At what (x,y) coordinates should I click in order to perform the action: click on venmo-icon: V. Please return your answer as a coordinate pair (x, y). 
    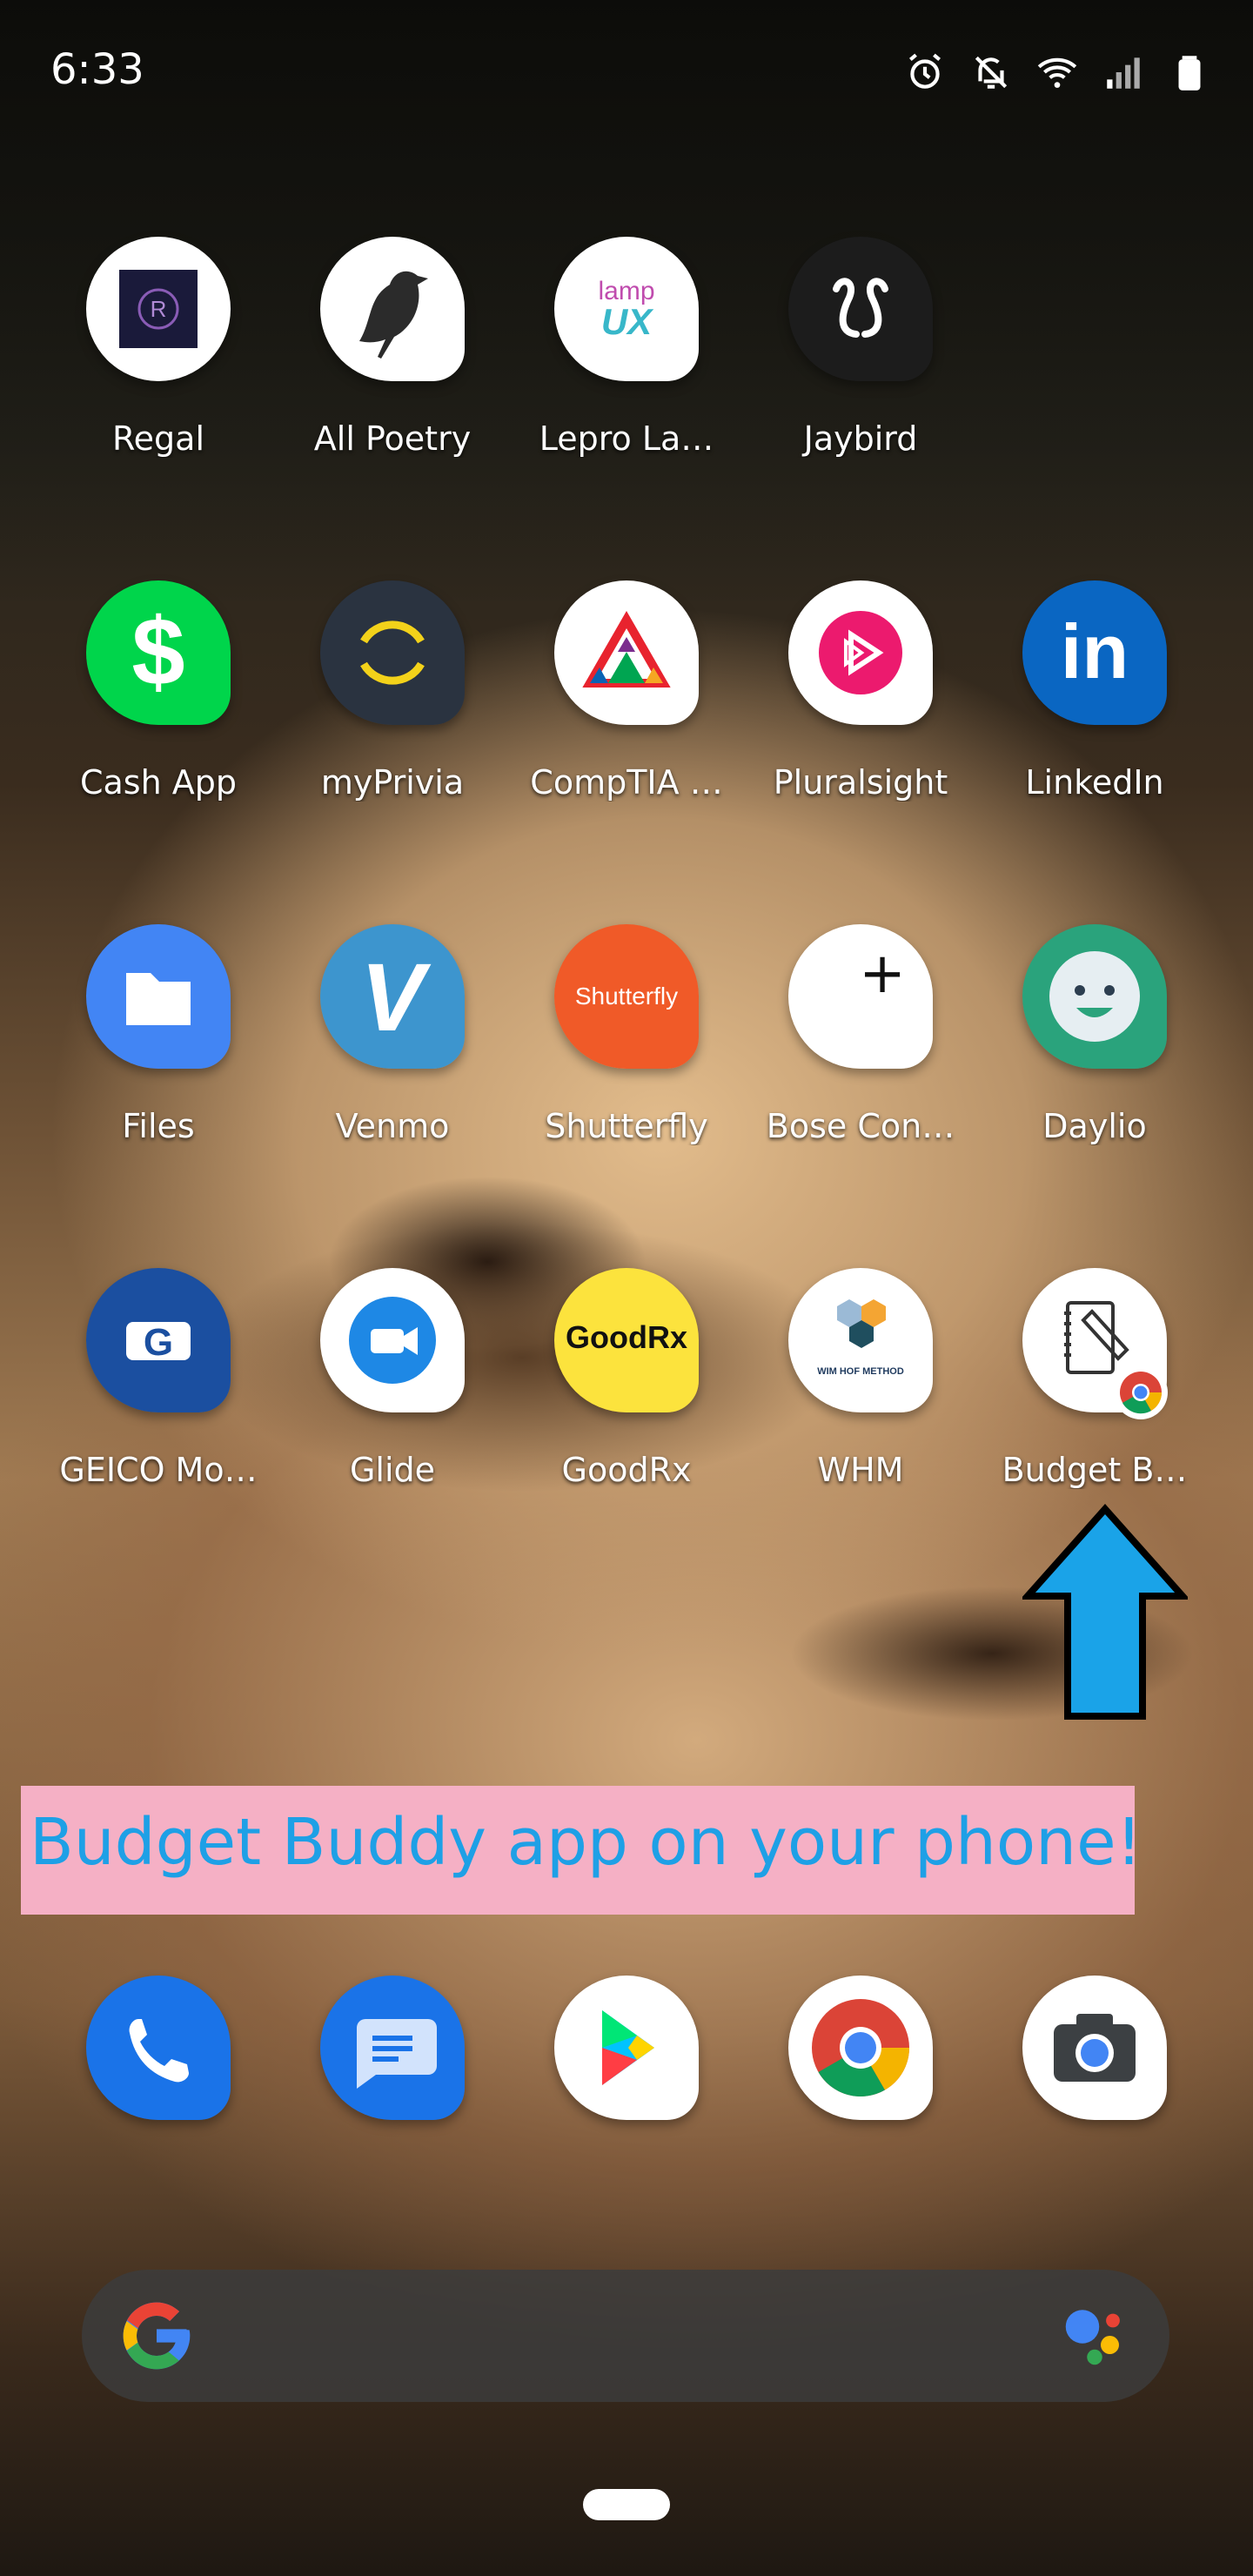
    Looking at the image, I should click on (392, 996).